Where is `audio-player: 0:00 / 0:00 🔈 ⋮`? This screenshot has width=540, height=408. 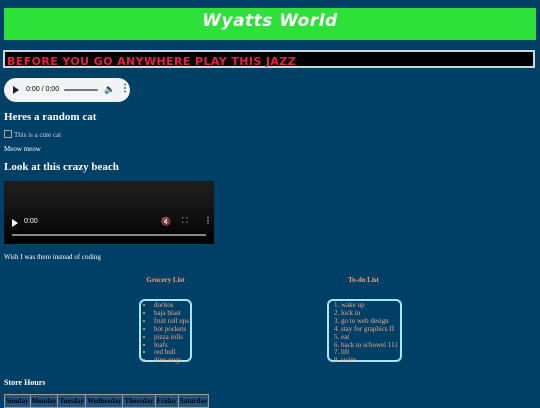
audio-player: 0:00 / 0:00 🔈 ⋮ is located at coordinates (67, 90).